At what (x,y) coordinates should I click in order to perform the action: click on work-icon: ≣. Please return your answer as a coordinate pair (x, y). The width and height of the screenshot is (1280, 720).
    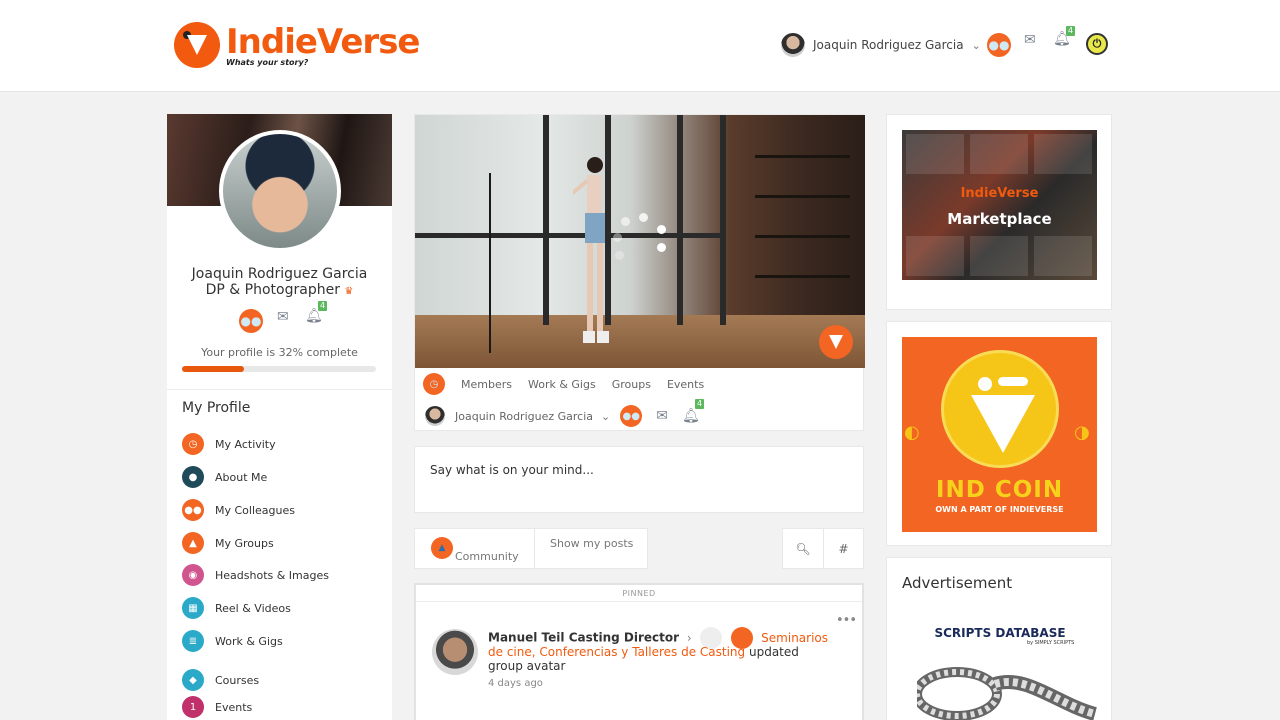
    Looking at the image, I should click on (193, 641).